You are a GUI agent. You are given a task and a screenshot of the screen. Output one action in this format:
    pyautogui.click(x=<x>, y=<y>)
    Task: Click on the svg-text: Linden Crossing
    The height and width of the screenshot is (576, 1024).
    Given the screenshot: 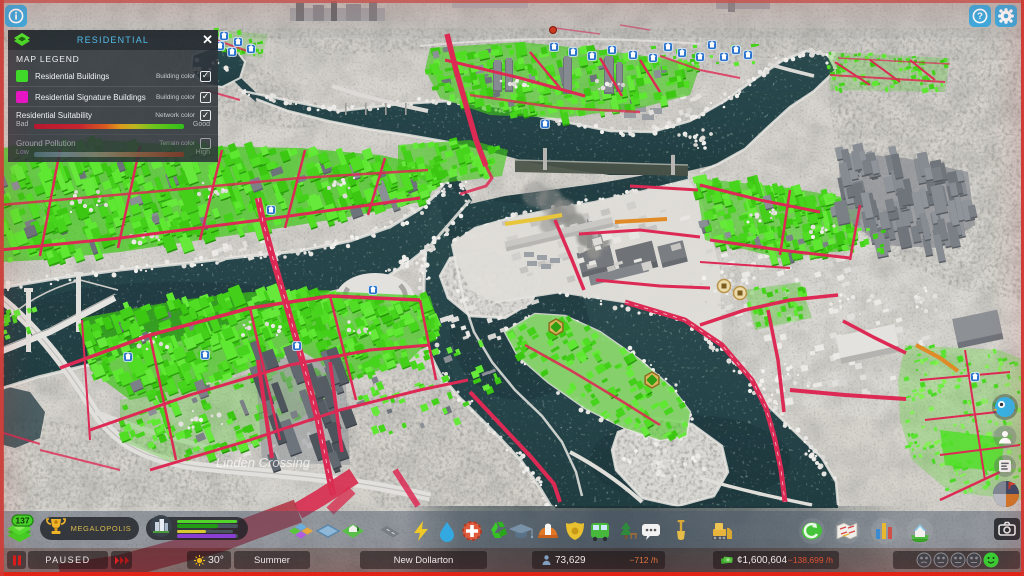 What is the action you would take?
    pyautogui.click(x=263, y=462)
    